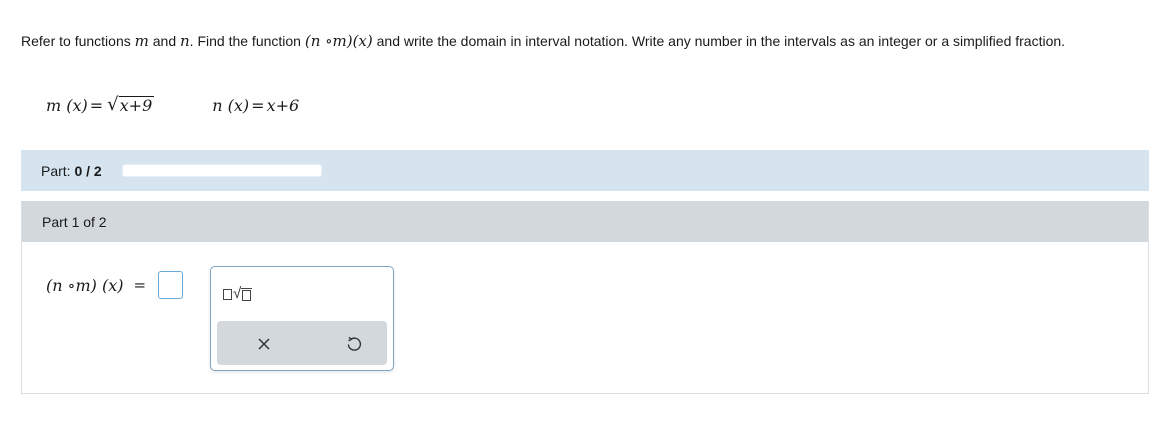 The height and width of the screenshot is (431, 1149). What do you see at coordinates (221, 170) in the screenshot?
I see `progress-track` at bounding box center [221, 170].